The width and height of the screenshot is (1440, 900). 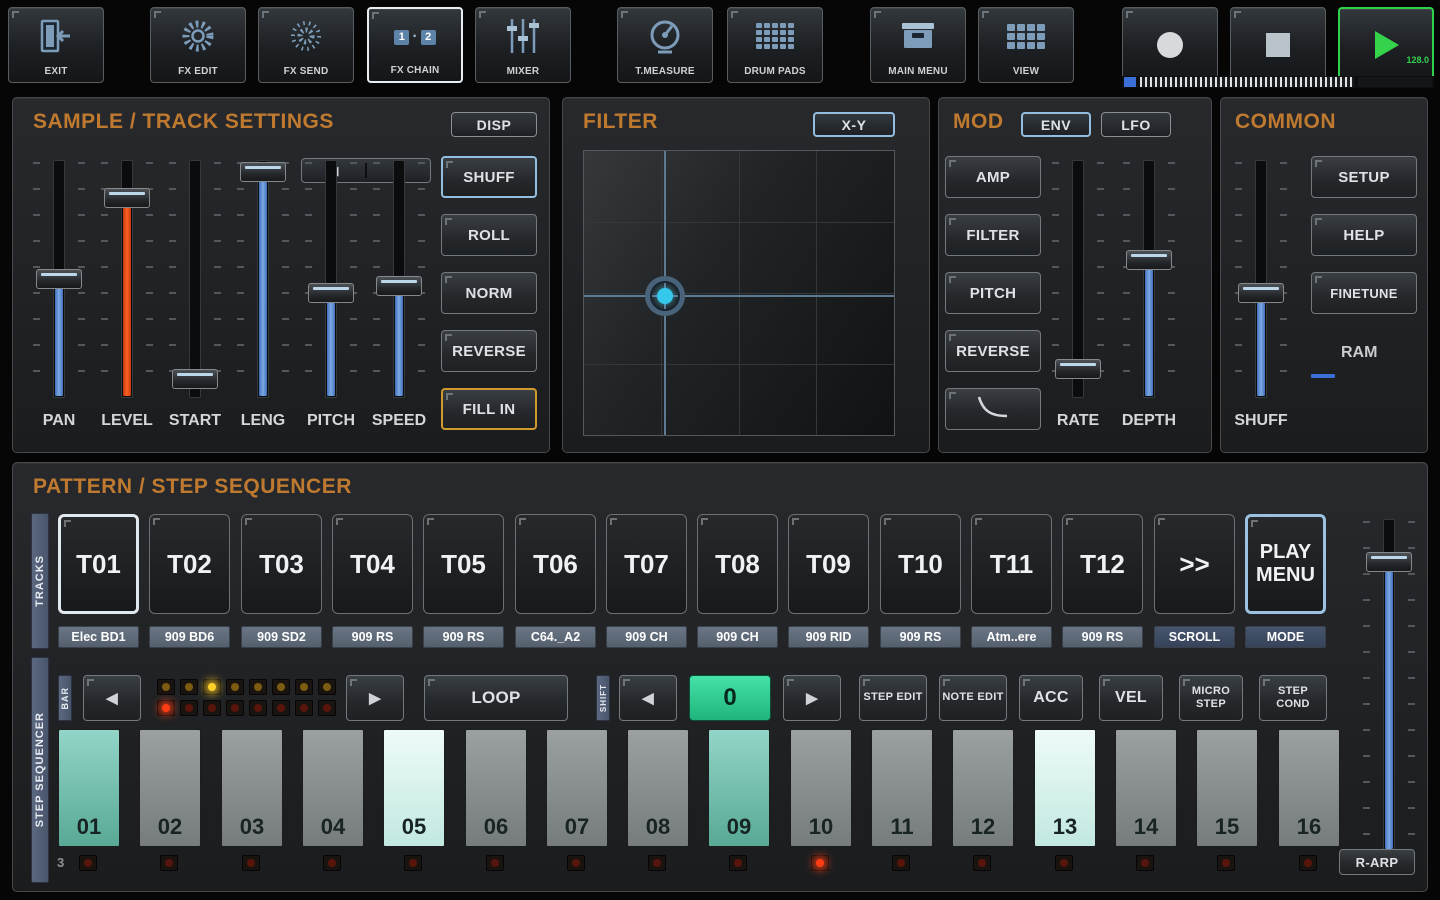 I want to click on pitch-mod-button: PITCH, so click(x=993, y=293).